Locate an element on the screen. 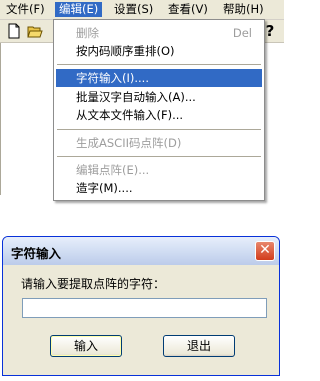 The width and height of the screenshot is (320, 381). open-folder-icon is located at coordinates (35, 31).